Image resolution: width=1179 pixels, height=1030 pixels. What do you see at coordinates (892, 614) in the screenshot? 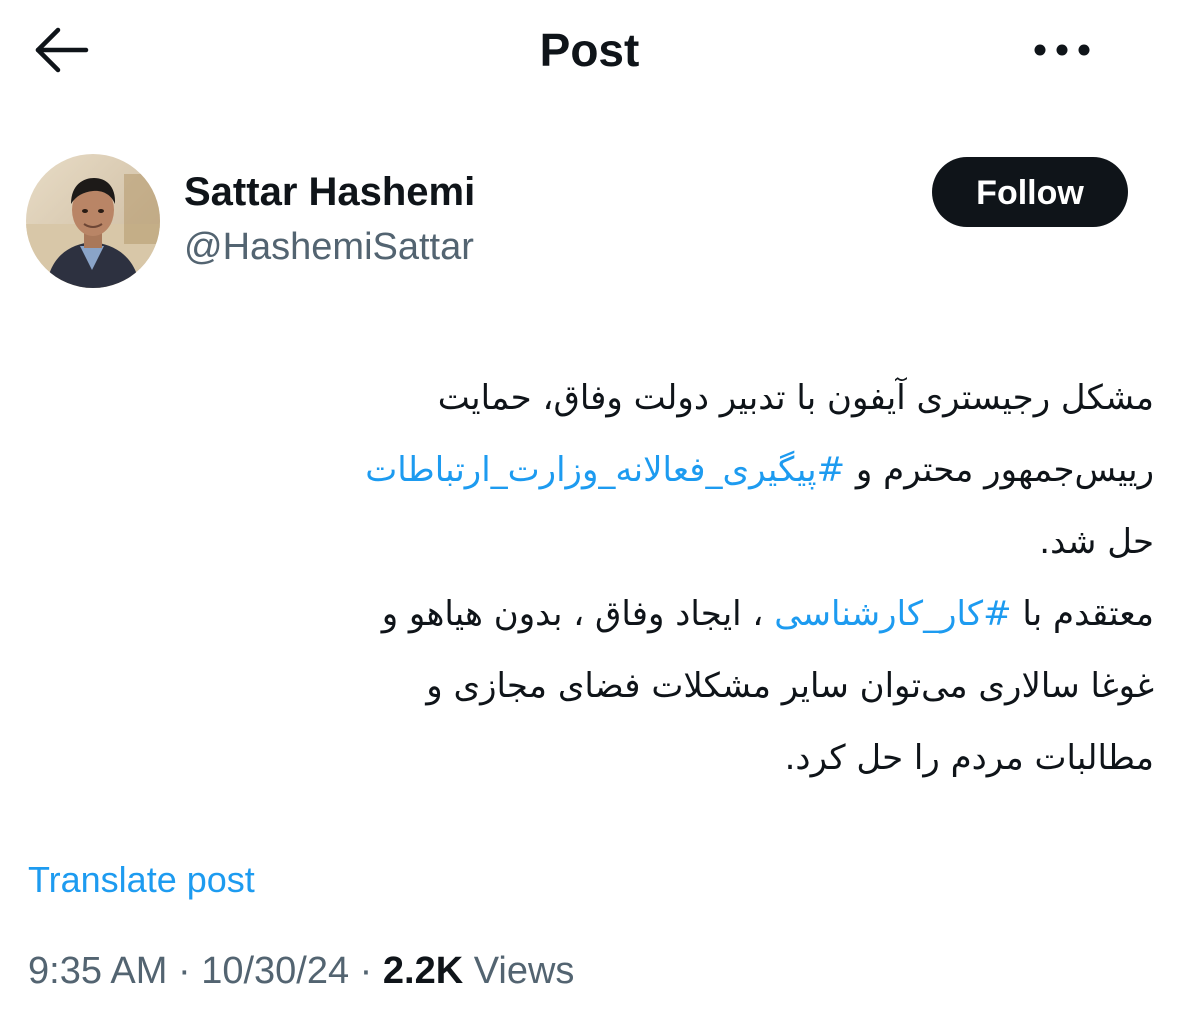
I see `hashtag-link: #کار_کارشناسی` at bounding box center [892, 614].